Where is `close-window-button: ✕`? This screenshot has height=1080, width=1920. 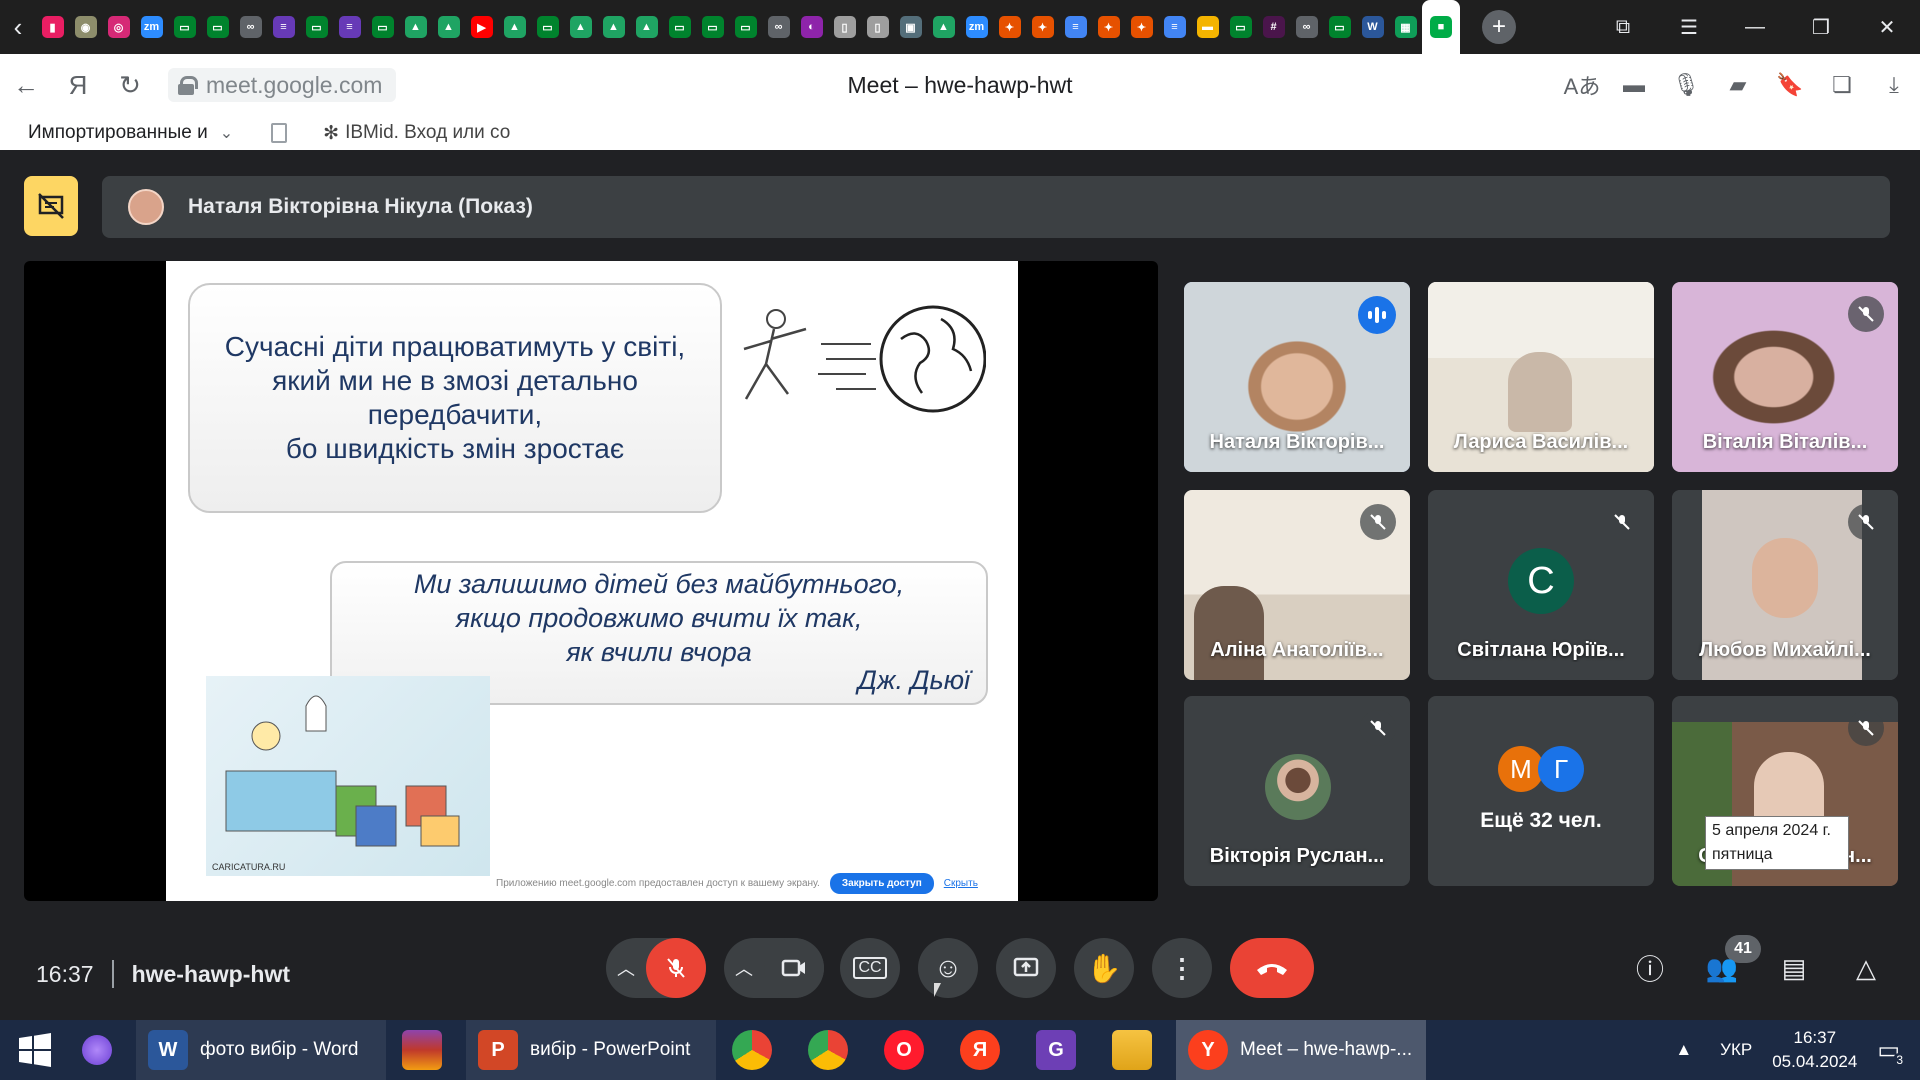 close-window-button: ✕ is located at coordinates (1887, 27).